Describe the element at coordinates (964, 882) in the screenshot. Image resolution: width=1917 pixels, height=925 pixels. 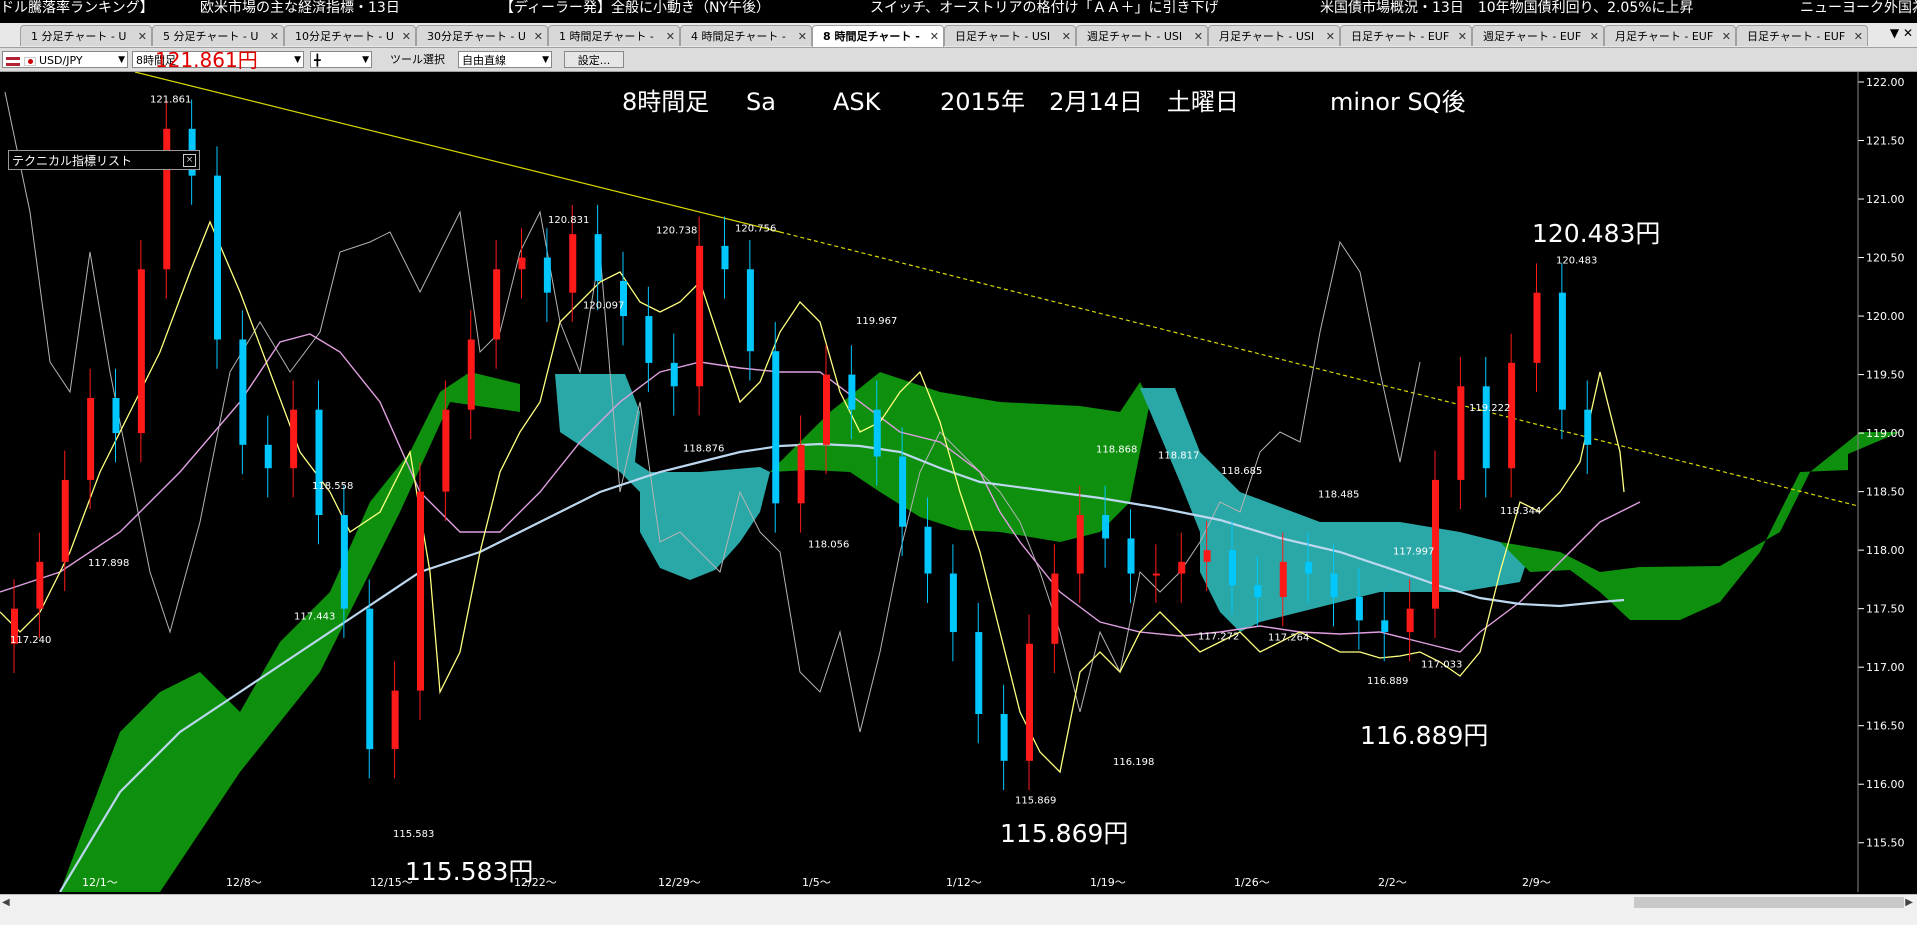
I see `x-tick-label: 1/12～` at that location.